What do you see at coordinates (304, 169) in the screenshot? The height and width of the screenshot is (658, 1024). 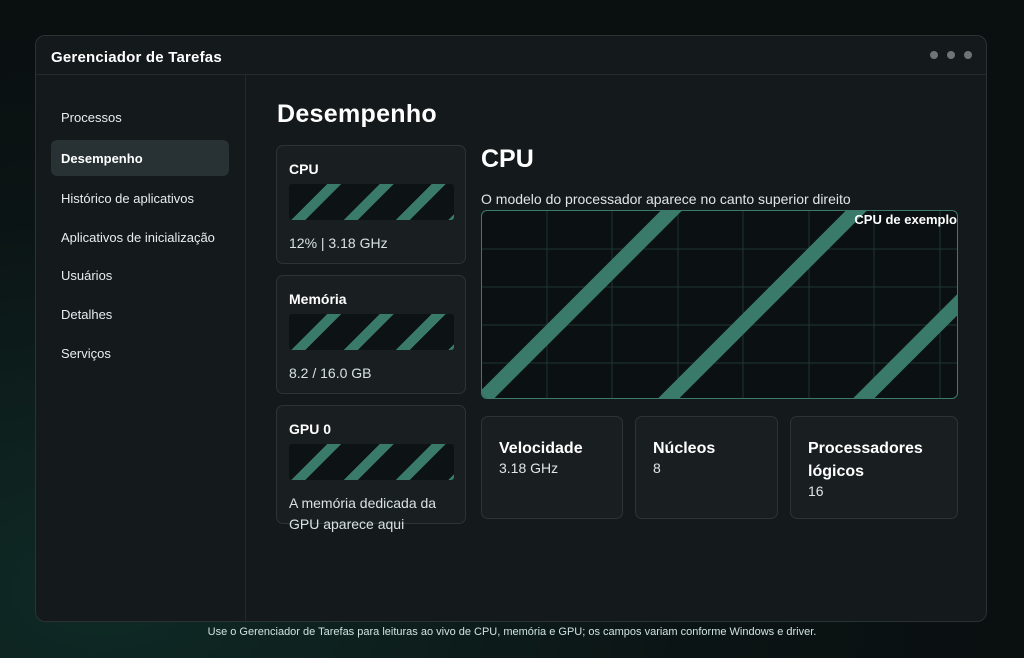 I see `card-title: CPU` at bounding box center [304, 169].